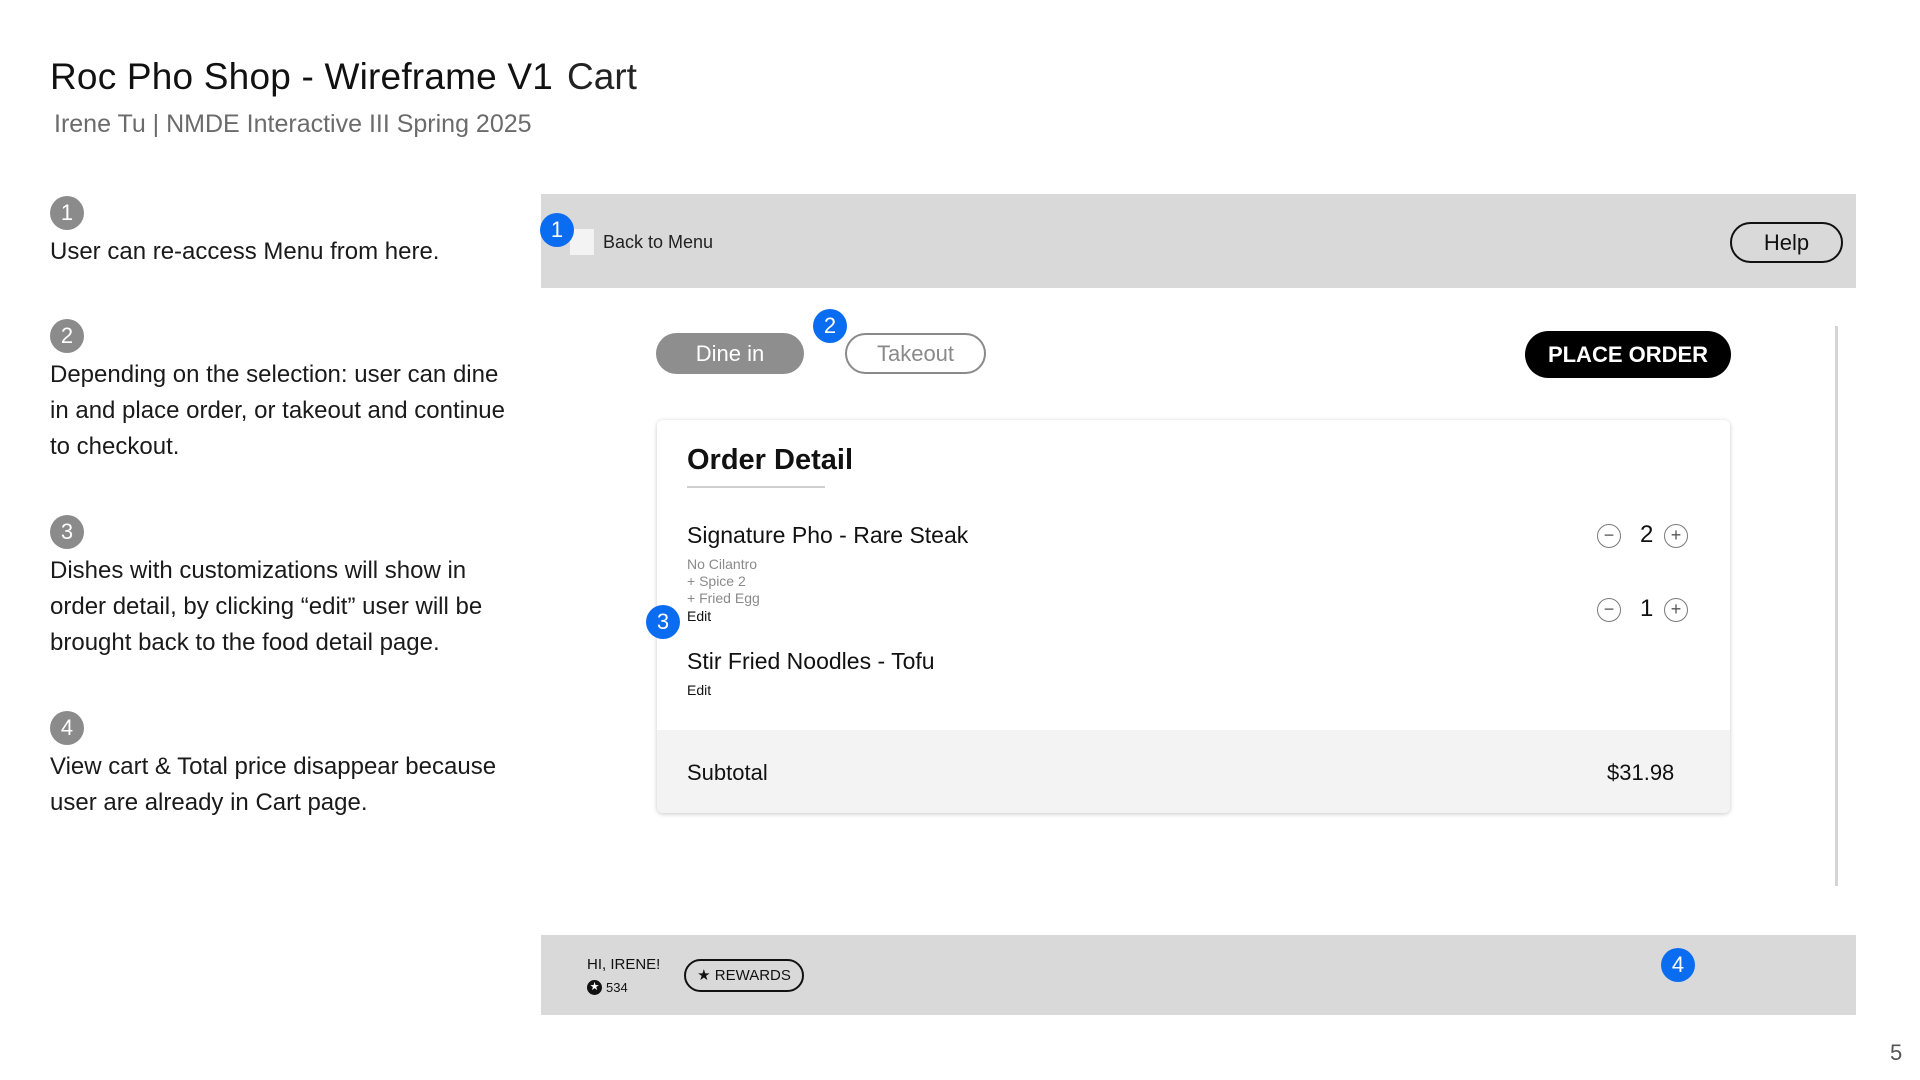 The width and height of the screenshot is (1920, 1080). I want to click on subtotal-bar, so click(1193, 771).